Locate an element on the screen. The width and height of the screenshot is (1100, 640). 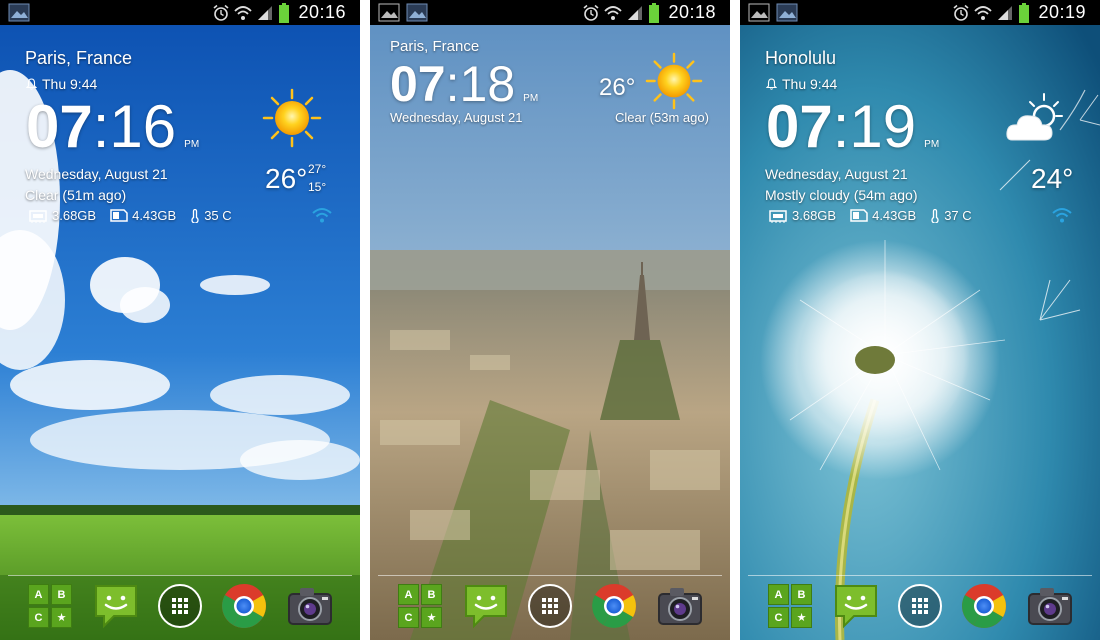
status-time: 20:18 is located at coordinates (692, 12).